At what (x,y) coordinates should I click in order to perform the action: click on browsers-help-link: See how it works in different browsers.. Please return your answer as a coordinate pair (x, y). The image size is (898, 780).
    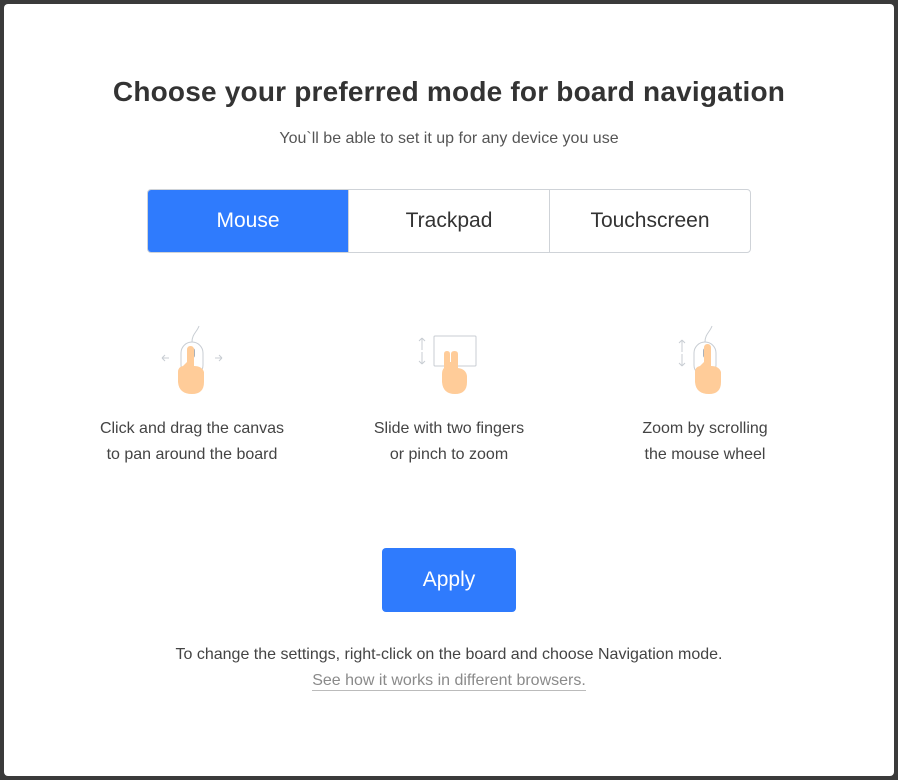
    Looking at the image, I should click on (449, 681).